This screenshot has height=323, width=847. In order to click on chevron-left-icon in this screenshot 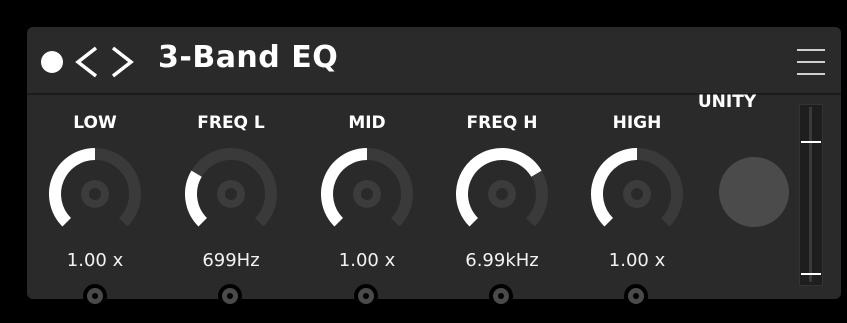, I will do `click(87, 62)`.